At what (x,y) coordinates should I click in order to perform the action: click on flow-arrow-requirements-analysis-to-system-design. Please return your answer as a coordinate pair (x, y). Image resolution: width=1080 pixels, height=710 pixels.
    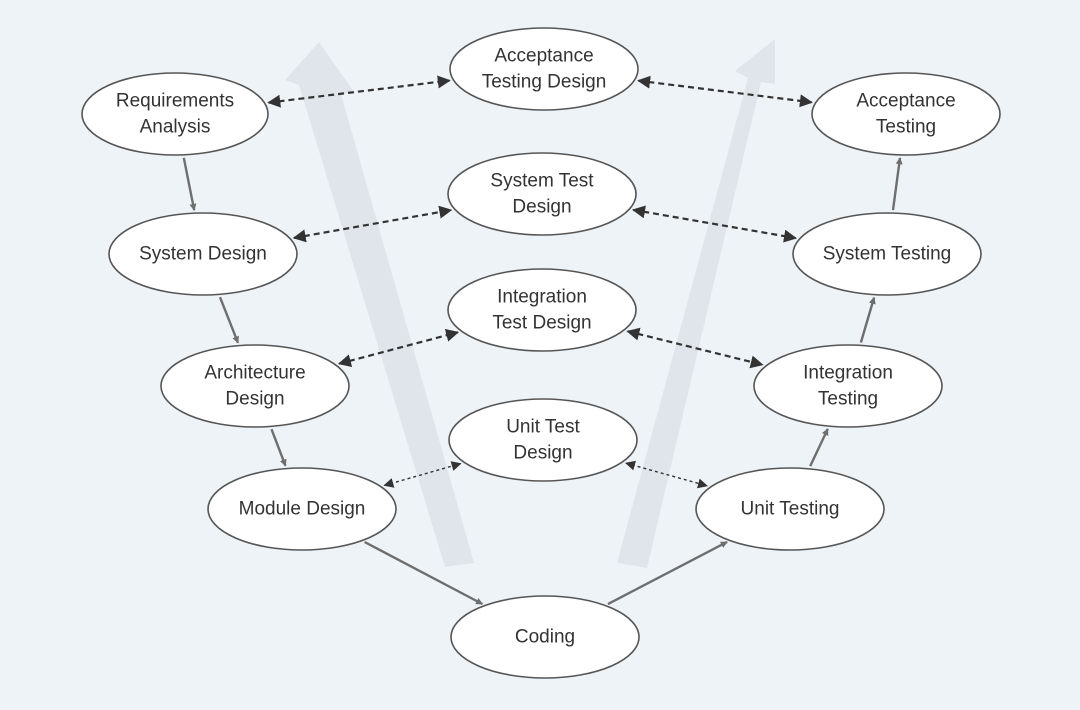
    Looking at the image, I should click on (189, 184).